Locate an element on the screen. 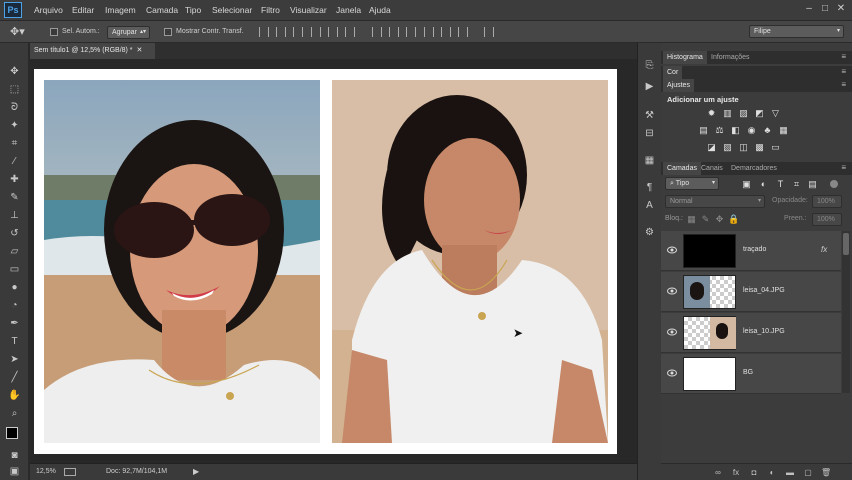  menu-visualizar: Visualizar is located at coordinates (308, 10).